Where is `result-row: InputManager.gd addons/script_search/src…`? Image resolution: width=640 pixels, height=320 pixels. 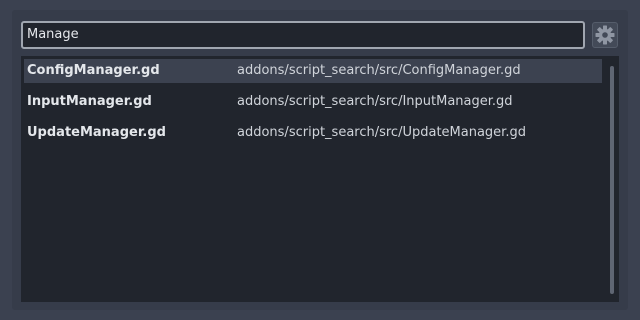 result-row: InputManager.gd addons/script_search/src… is located at coordinates (313, 102).